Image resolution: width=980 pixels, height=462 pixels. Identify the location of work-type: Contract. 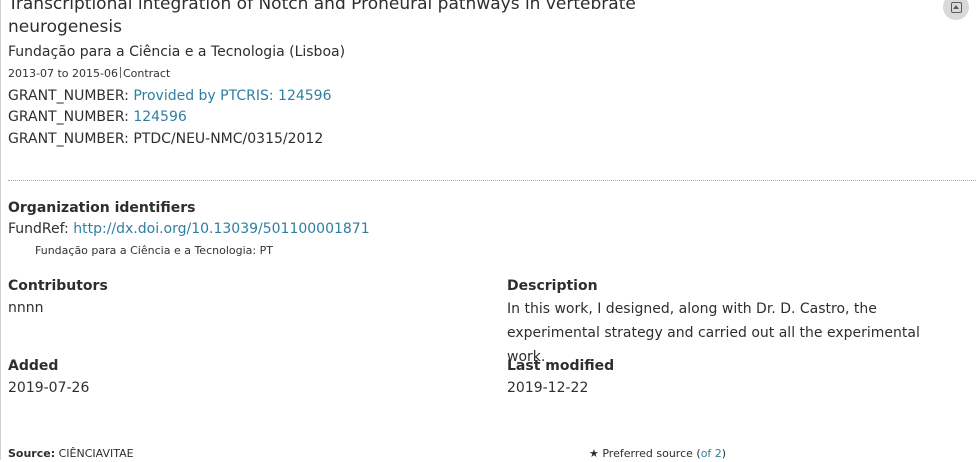
(146, 73).